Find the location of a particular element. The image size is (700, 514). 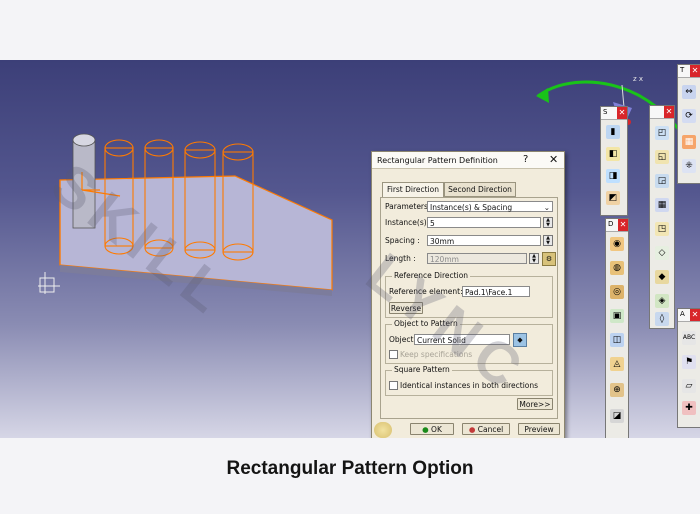

toolbar-t: T ✕ ⇔ ⟳ ▦ ⁜ is located at coordinates (688, 124).